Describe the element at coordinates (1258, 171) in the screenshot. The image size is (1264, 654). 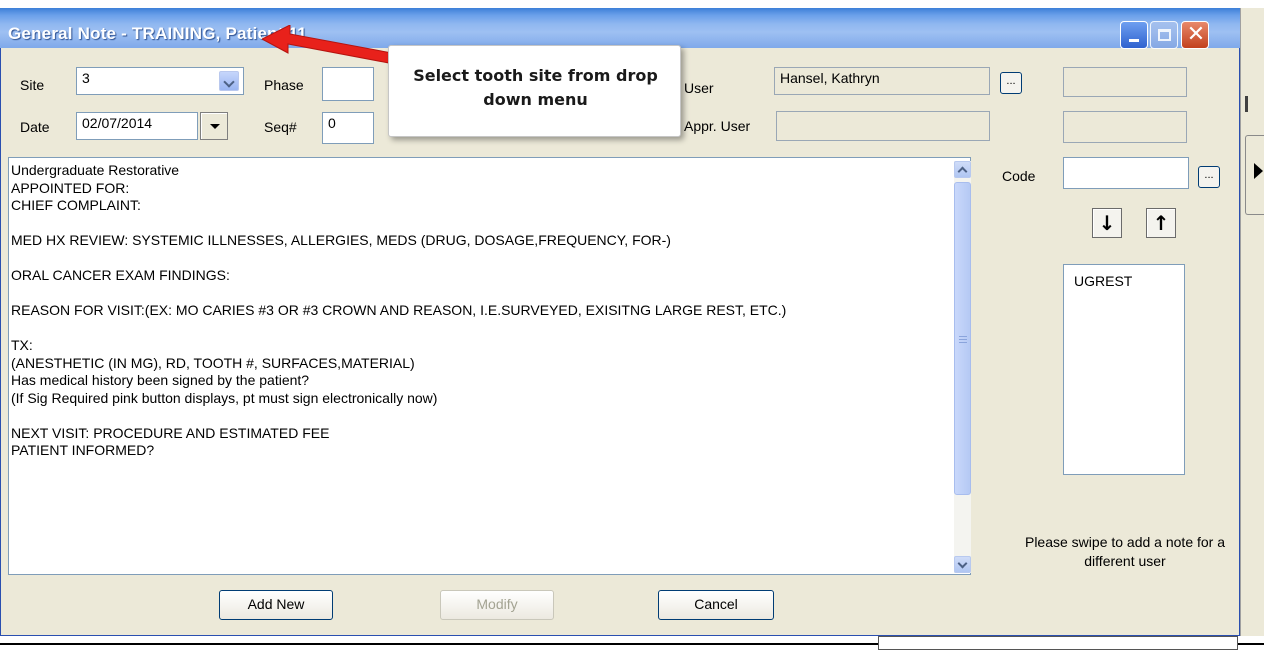
I see `expand-arrow-icon` at that location.